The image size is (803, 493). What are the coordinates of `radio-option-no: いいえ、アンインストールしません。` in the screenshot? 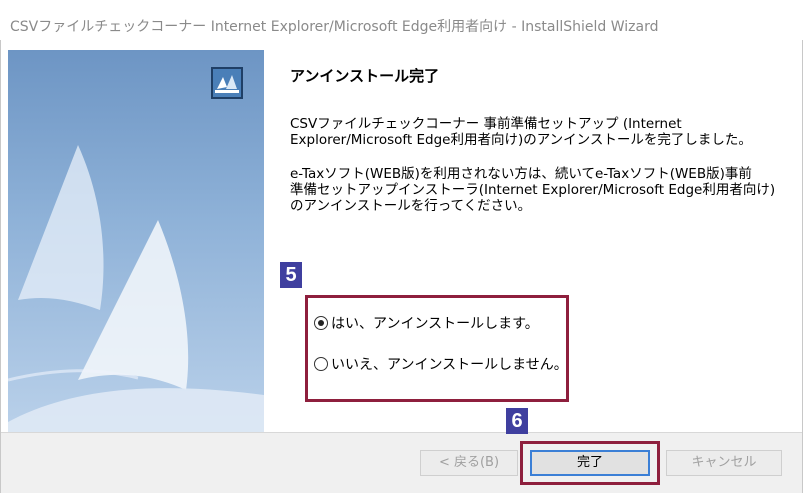 It's located at (441, 364).